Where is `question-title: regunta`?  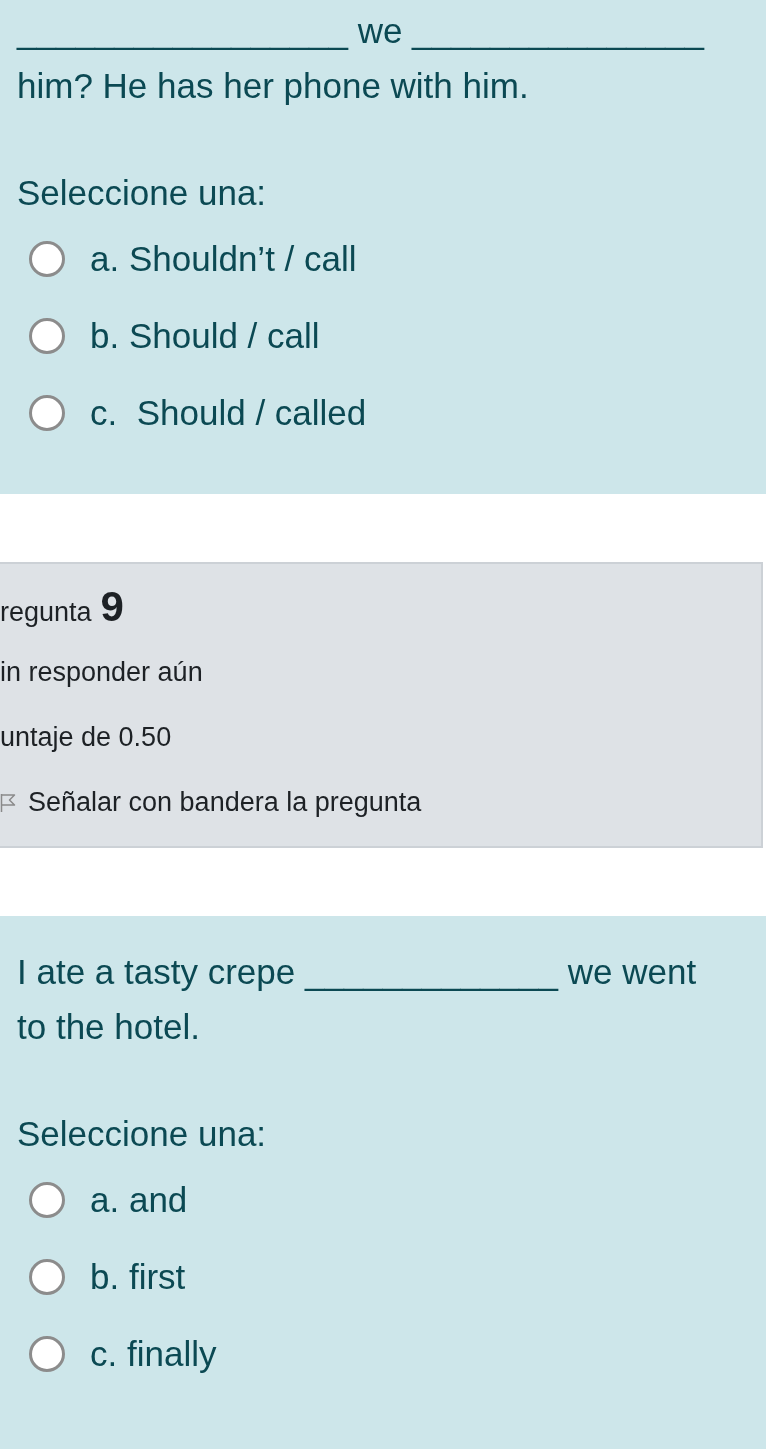
question-title: regunta is located at coordinates (46, 612).